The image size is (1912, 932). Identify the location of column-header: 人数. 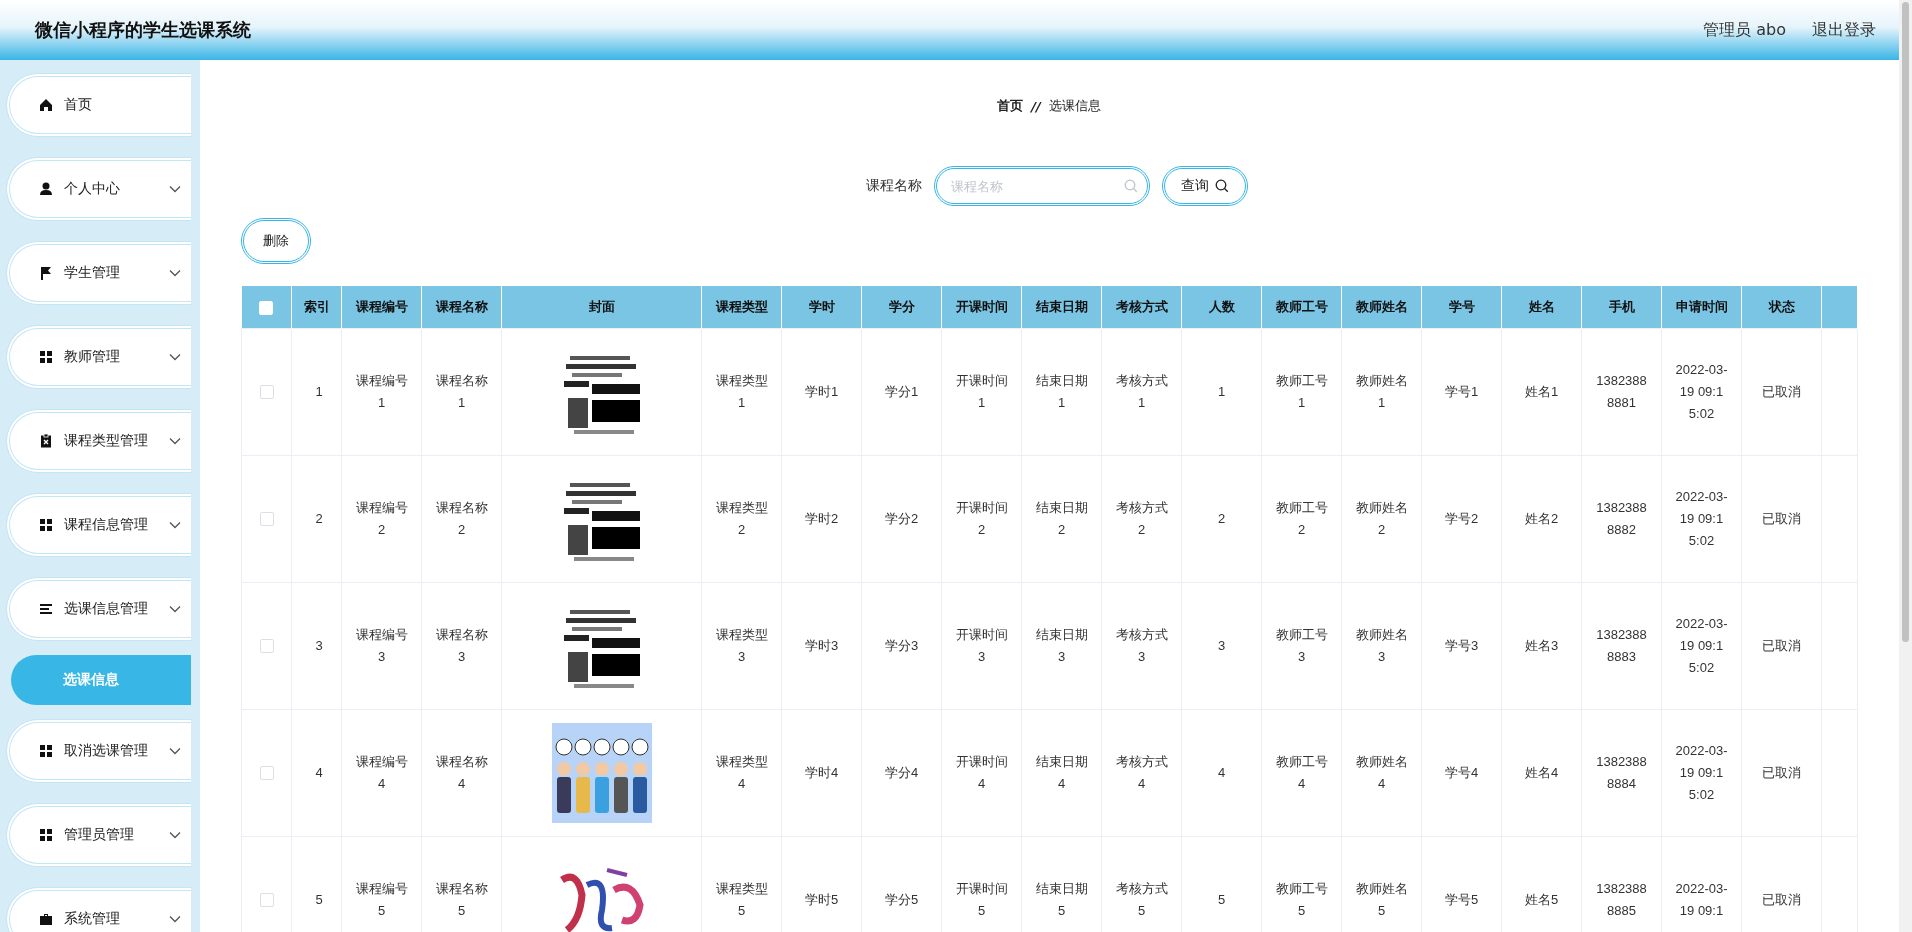
(1221, 307).